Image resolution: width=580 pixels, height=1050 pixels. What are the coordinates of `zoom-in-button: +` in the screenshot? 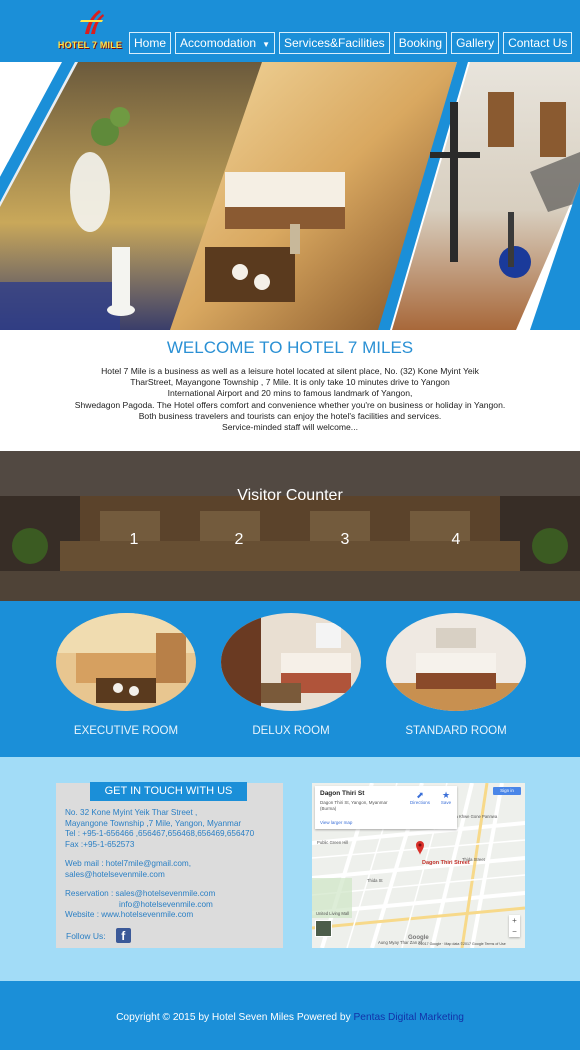 It's located at (514, 920).